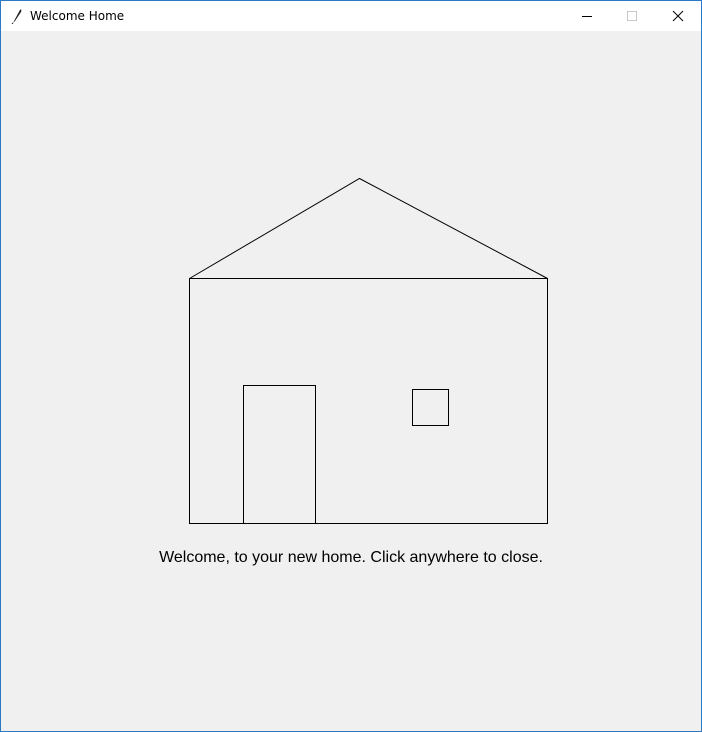 This screenshot has width=702, height=732. What do you see at coordinates (77, 16) in the screenshot?
I see `window-title: Welcome Home` at bounding box center [77, 16].